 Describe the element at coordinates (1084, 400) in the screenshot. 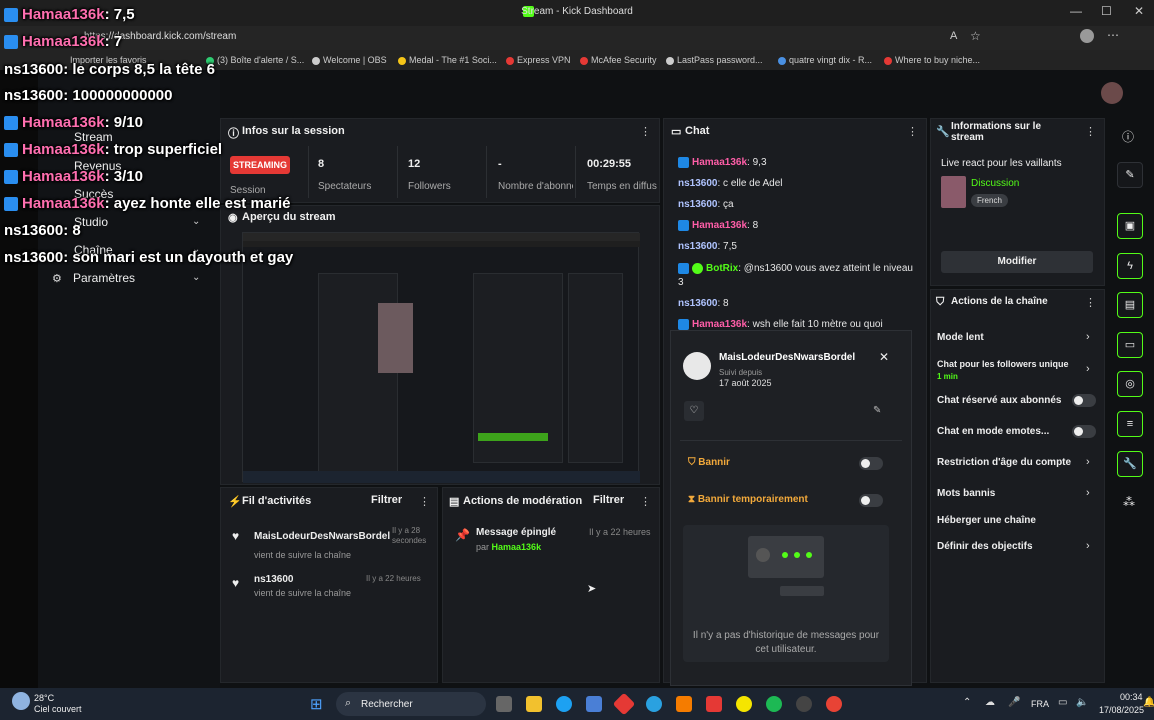

I see `subs-only-toggle` at that location.